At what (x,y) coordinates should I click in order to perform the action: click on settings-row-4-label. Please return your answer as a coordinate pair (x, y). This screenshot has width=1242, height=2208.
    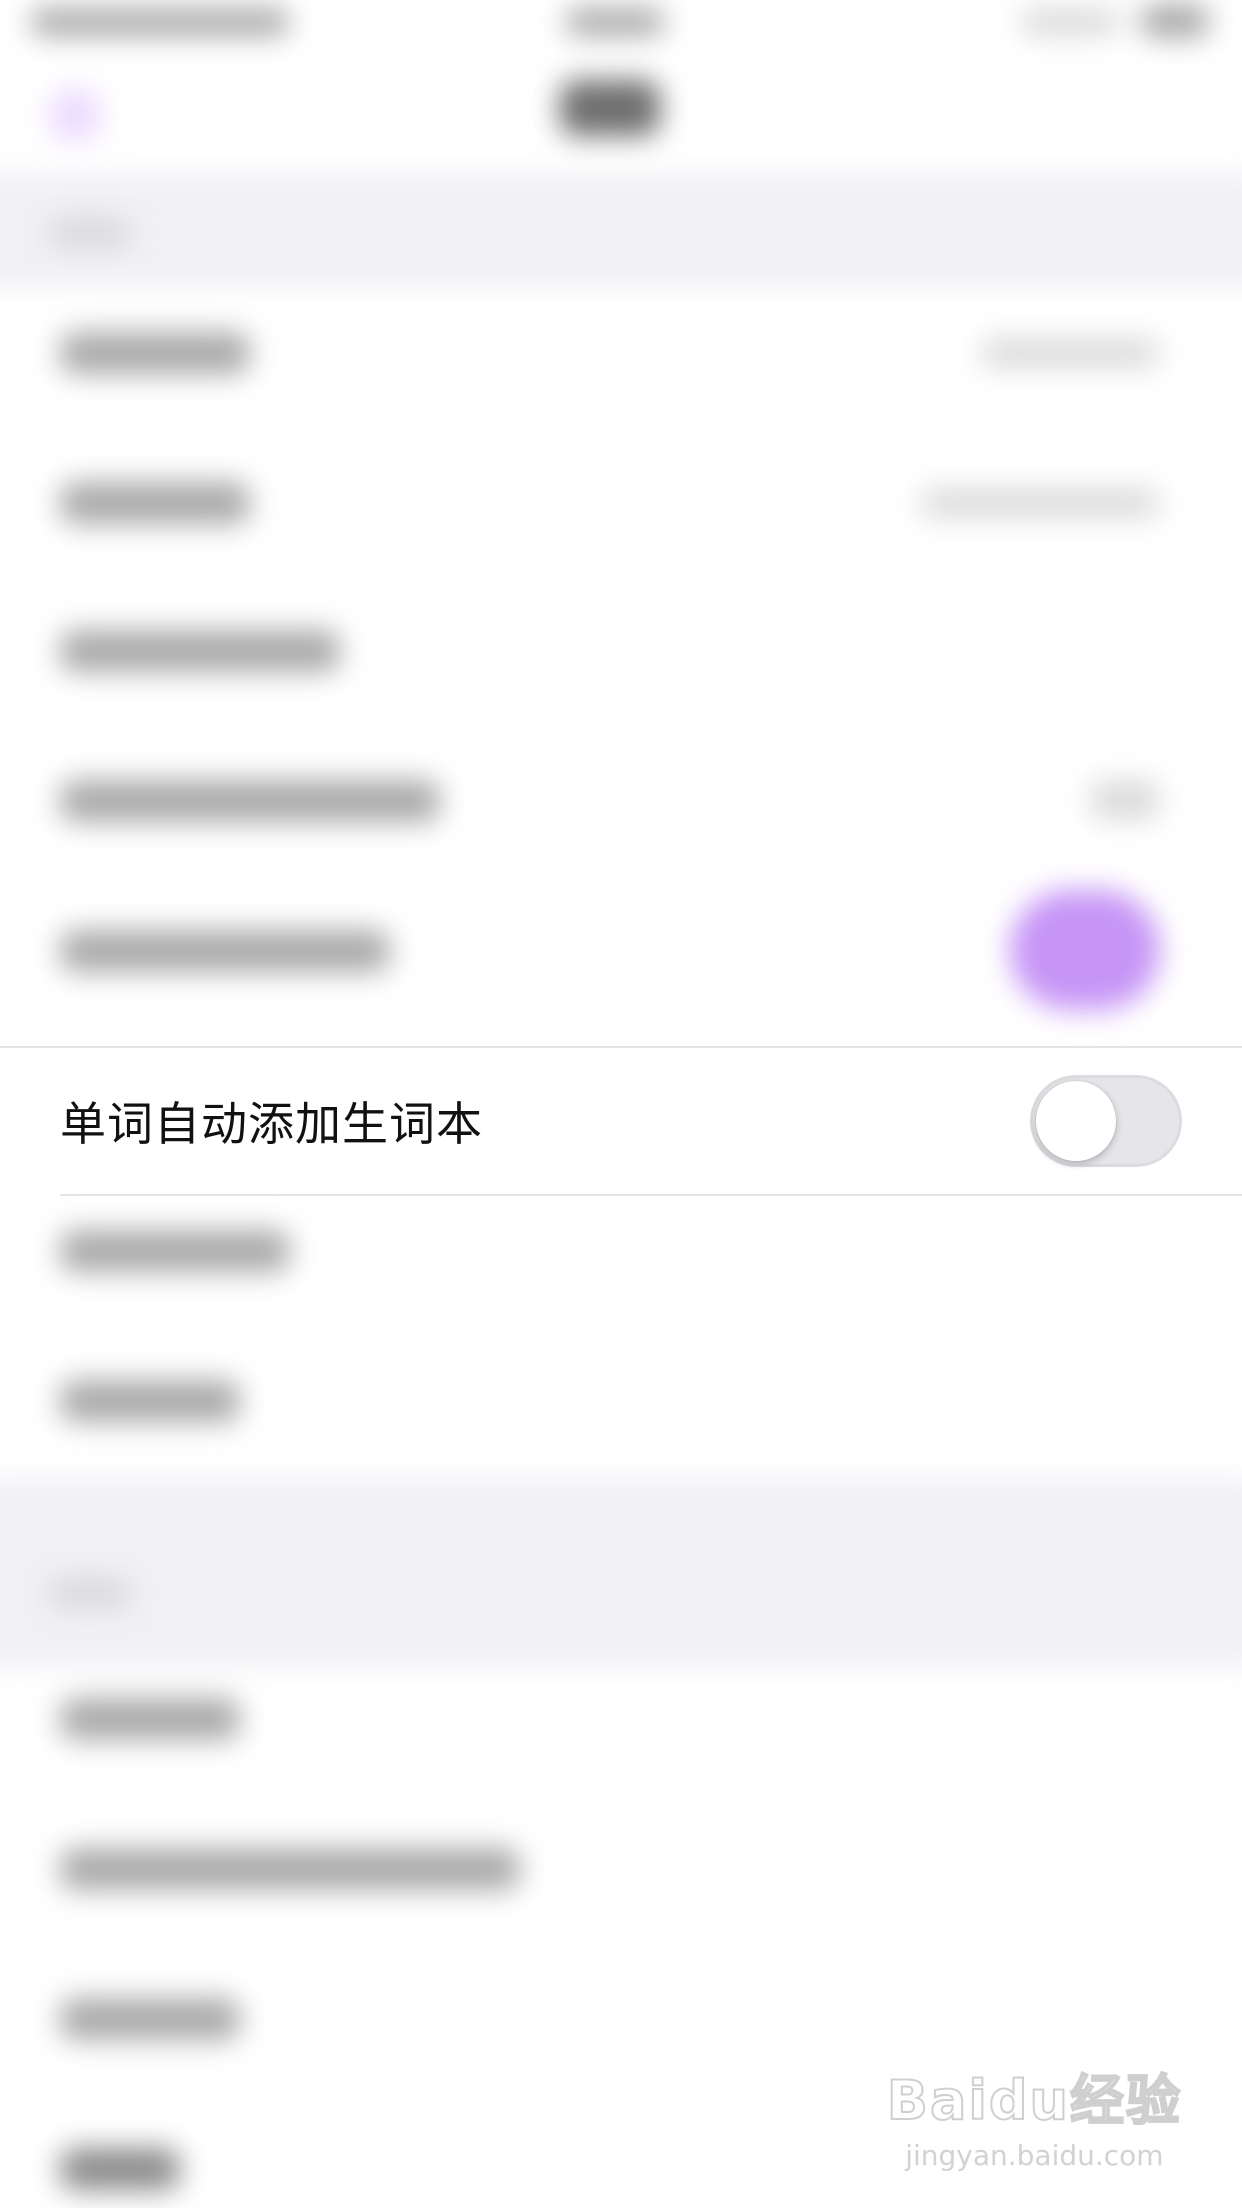
    Looking at the image, I should click on (250, 801).